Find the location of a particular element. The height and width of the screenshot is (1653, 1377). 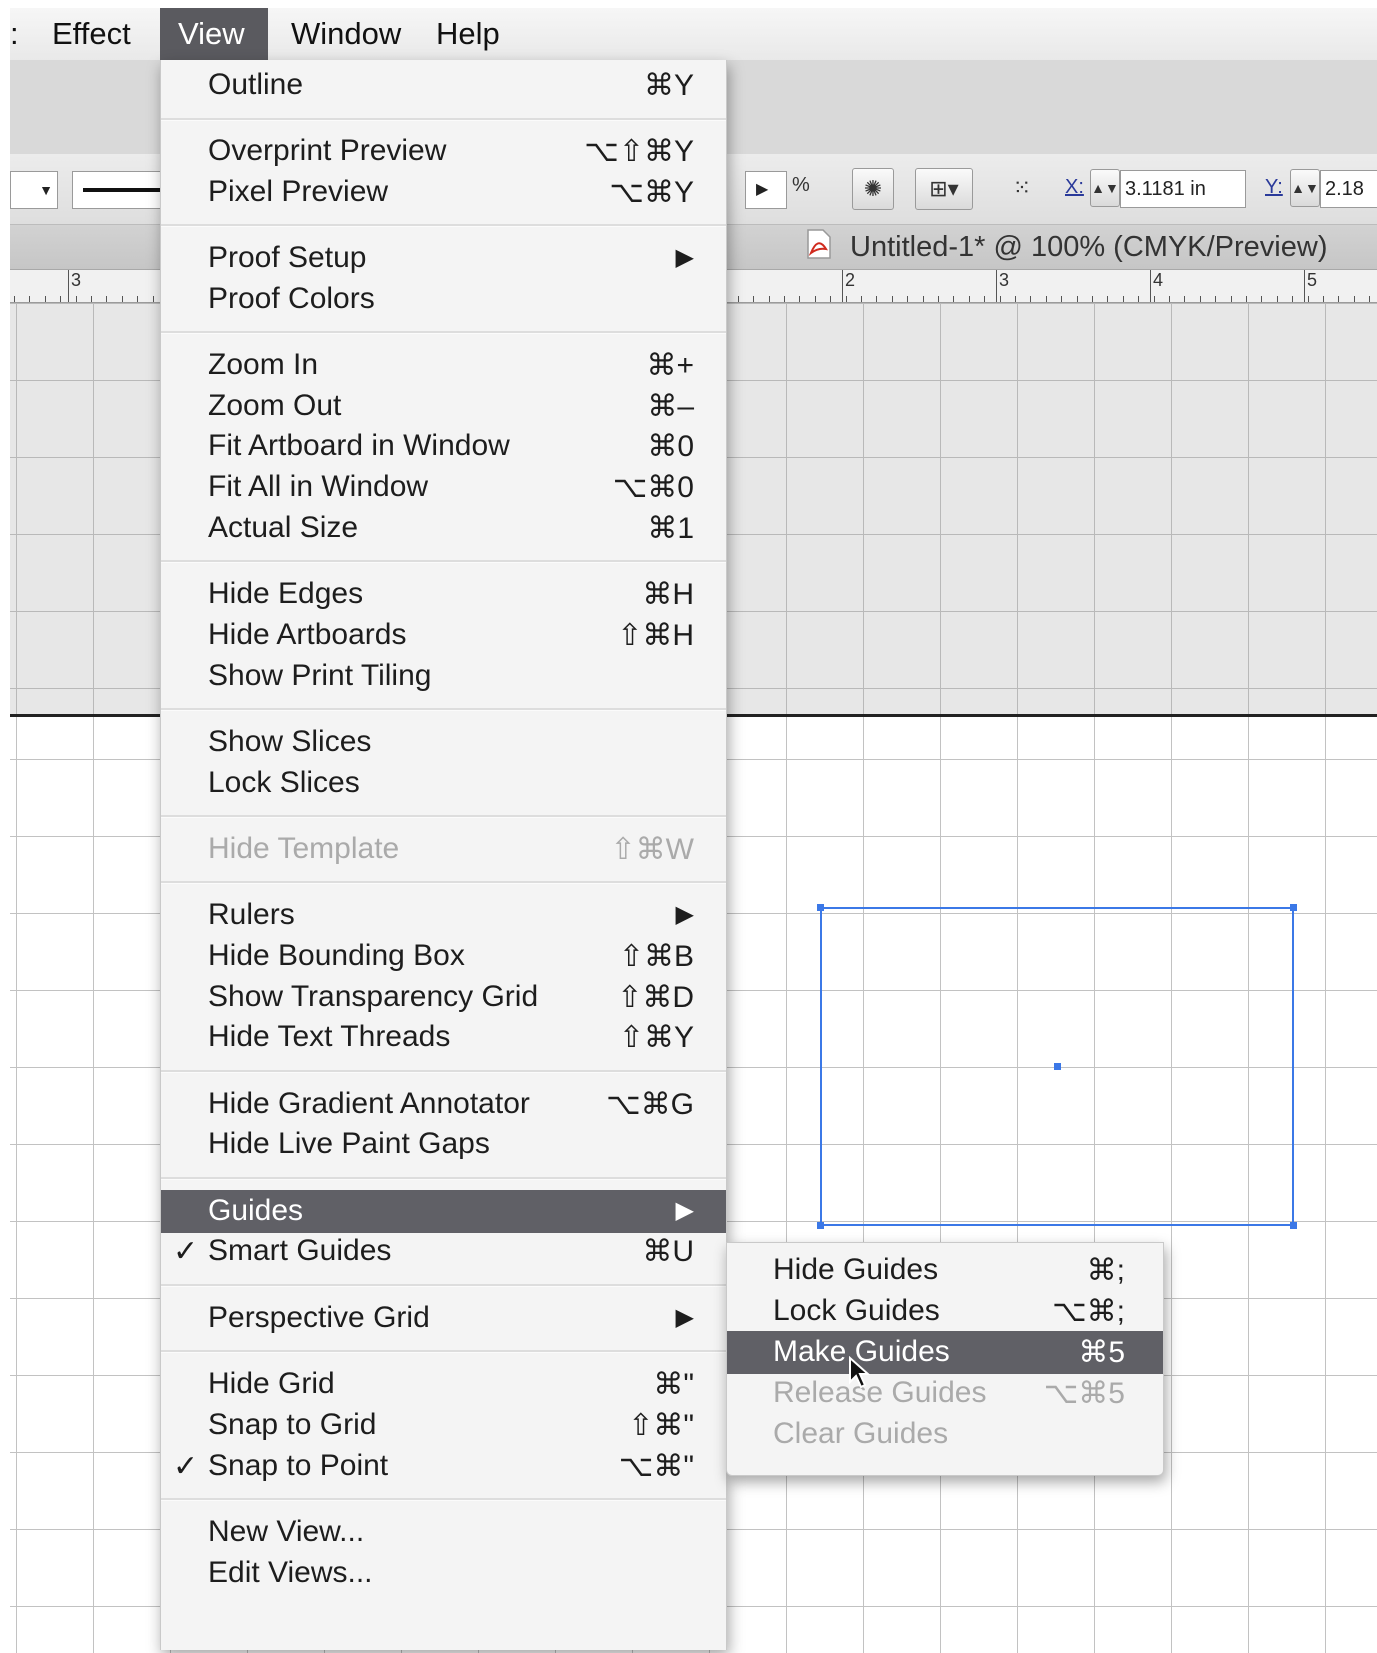

stroke-dropdown is located at coordinates (120, 190).